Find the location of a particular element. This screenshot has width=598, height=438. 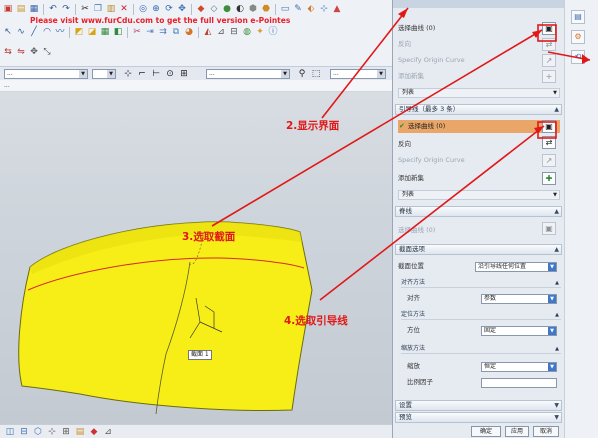

settings-header: 设置 ▼ is located at coordinates (478, 405).